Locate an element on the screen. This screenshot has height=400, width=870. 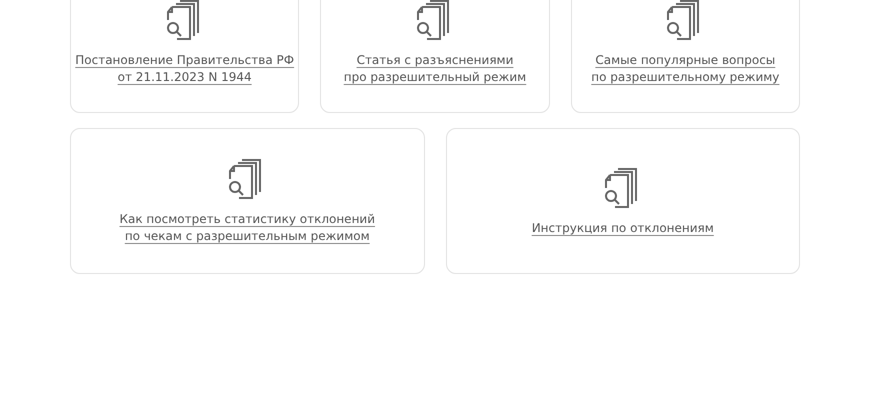
document-link: Постановление Правительства РФ от 21.11.2023 N 1944 is located at coordinates (184, 69).